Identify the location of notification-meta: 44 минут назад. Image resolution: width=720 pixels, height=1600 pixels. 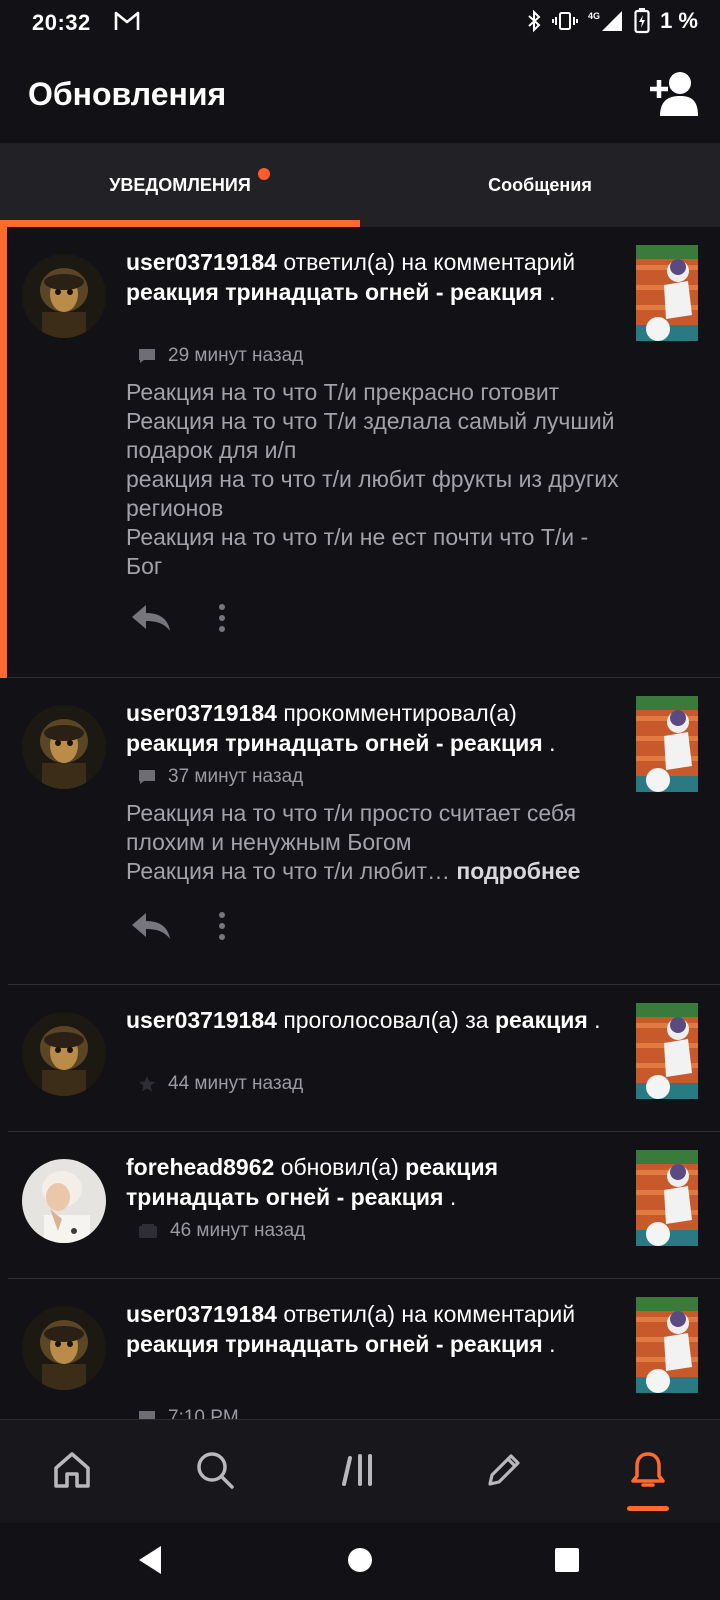
(220, 1084).